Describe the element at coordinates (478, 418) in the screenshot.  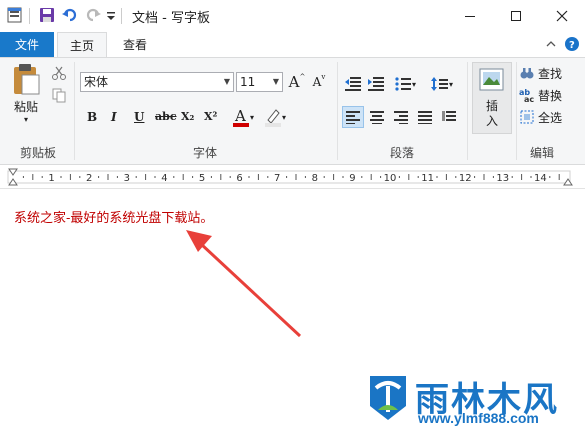
I see `watermark-url: www.ylmf888.com` at that location.